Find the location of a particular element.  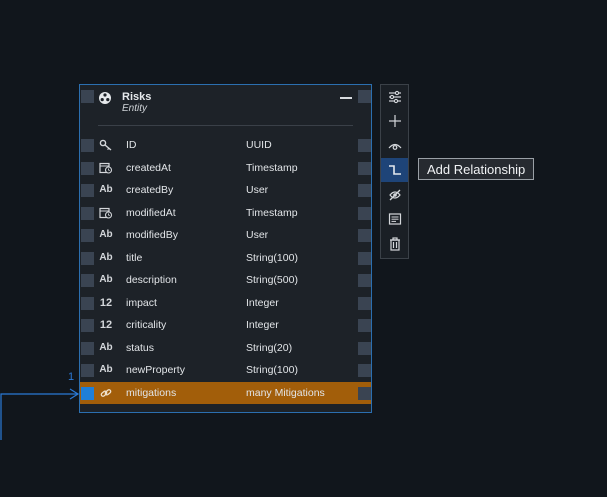

property-name: modifiedBy is located at coordinates (152, 235).